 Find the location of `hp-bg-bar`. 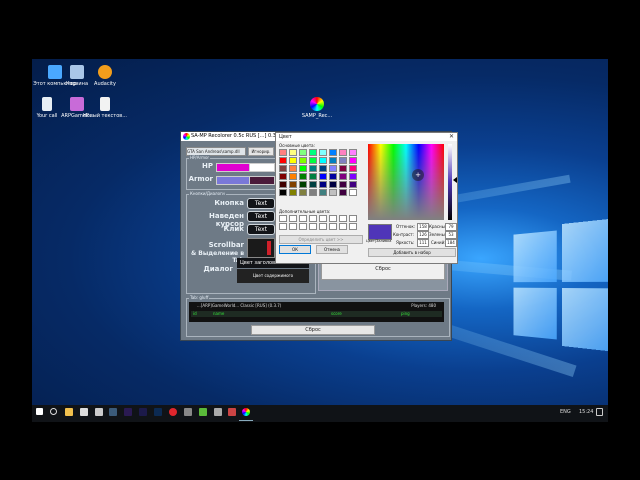

hp-bg-bar is located at coordinates (262, 167).